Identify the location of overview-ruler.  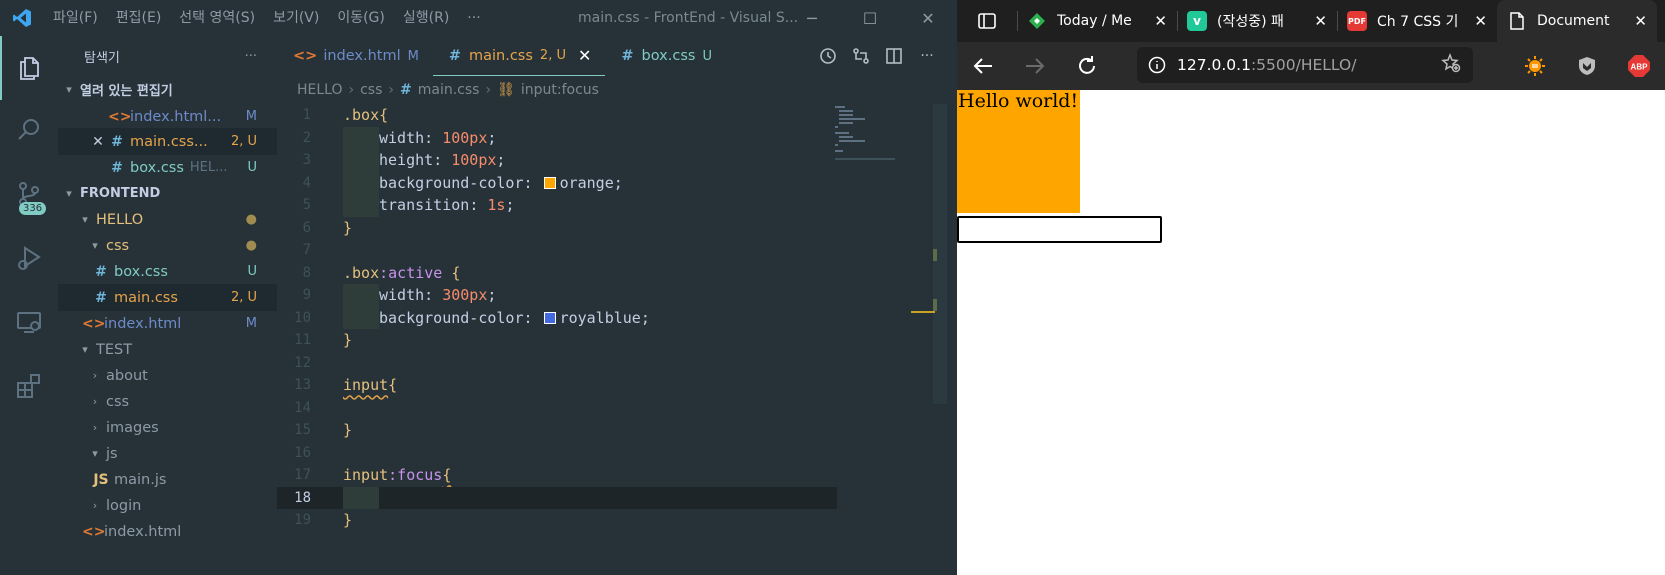
(929, 339).